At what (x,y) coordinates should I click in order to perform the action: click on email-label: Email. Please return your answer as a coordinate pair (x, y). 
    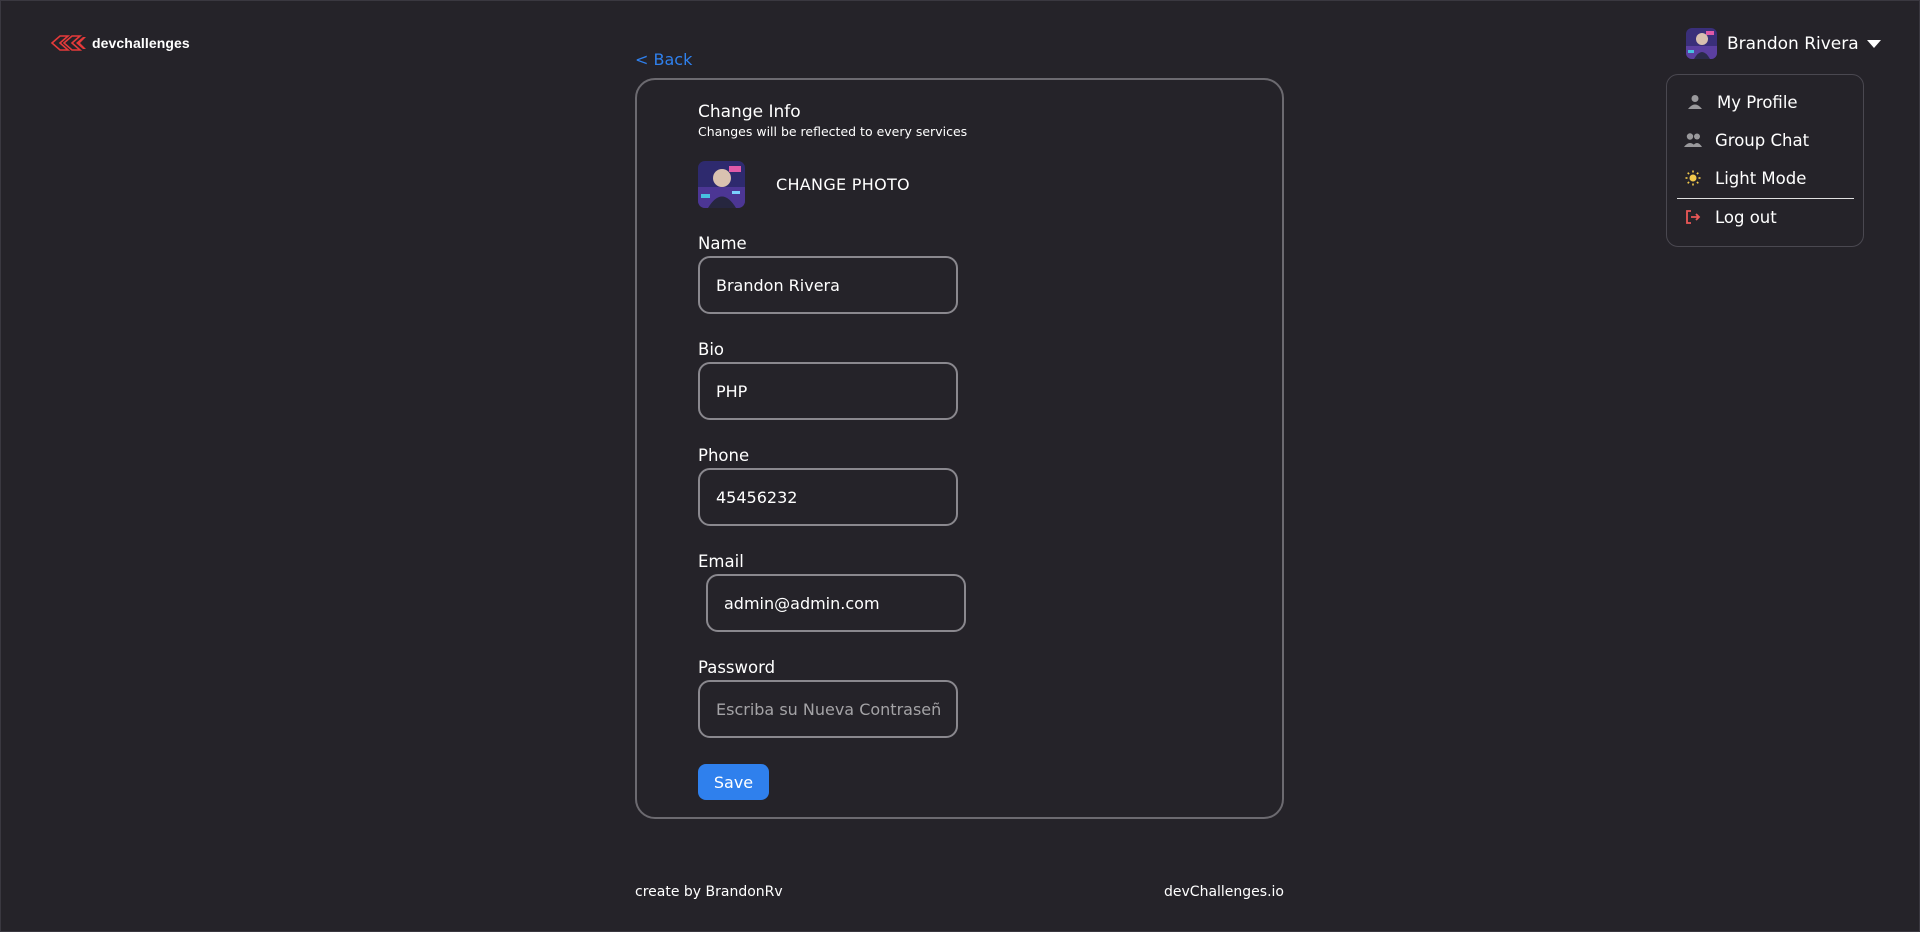
    Looking at the image, I should click on (721, 561).